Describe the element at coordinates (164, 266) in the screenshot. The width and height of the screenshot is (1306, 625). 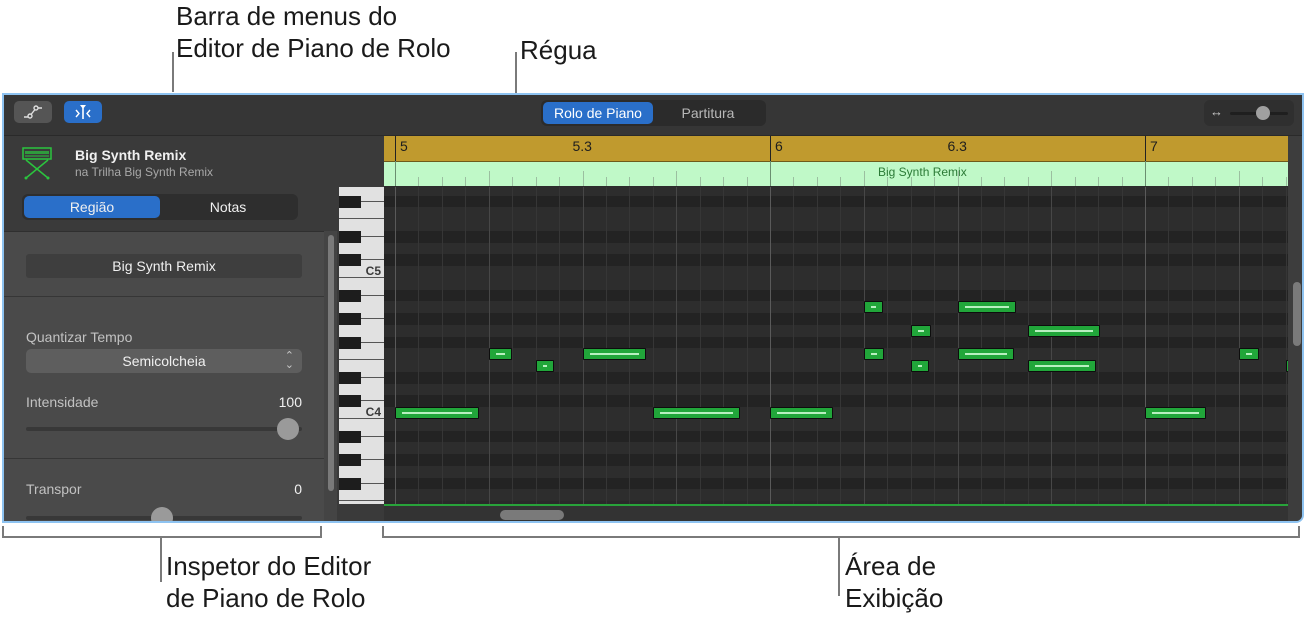
I see `region-name-field: Big Synth Remix` at that location.